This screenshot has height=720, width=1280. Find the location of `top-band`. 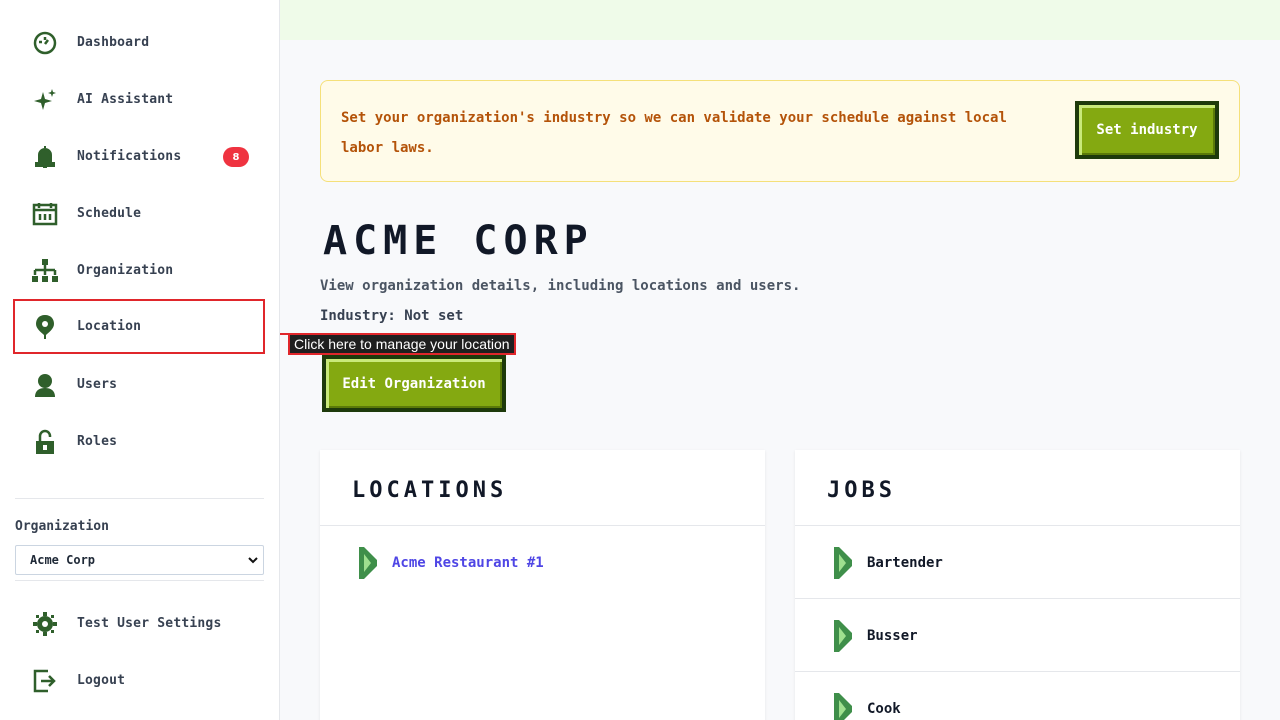

top-band is located at coordinates (780, 20).